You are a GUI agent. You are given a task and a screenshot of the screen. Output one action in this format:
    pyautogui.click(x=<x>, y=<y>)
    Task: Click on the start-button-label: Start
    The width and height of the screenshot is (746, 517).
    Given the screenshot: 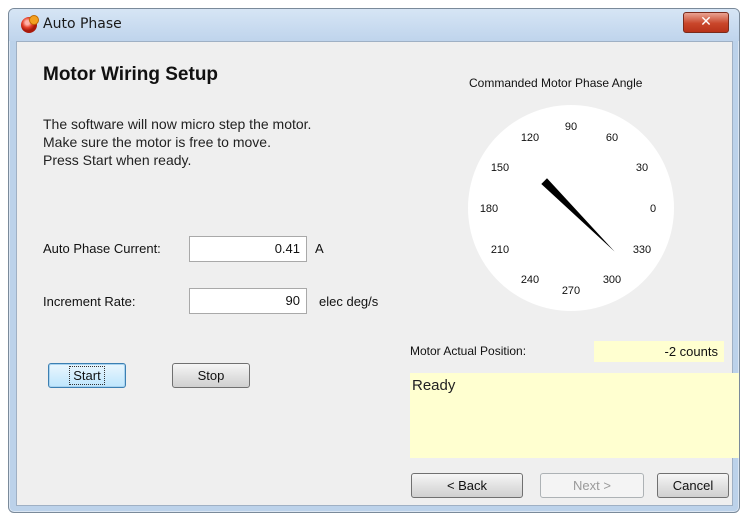 What is the action you would take?
    pyautogui.click(x=87, y=375)
    